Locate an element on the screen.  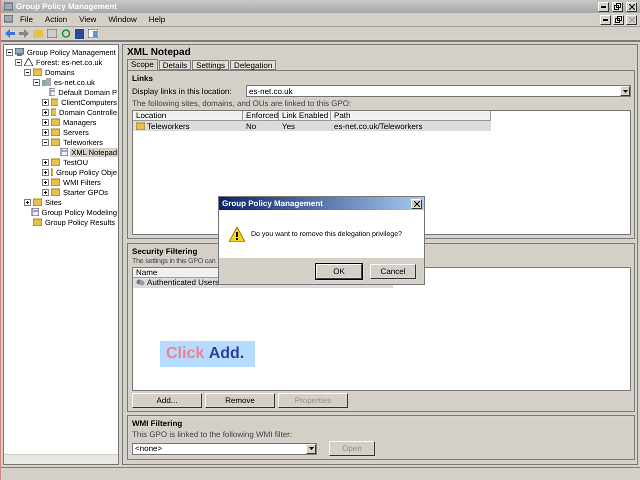
refresh-icon is located at coordinates (66, 33).